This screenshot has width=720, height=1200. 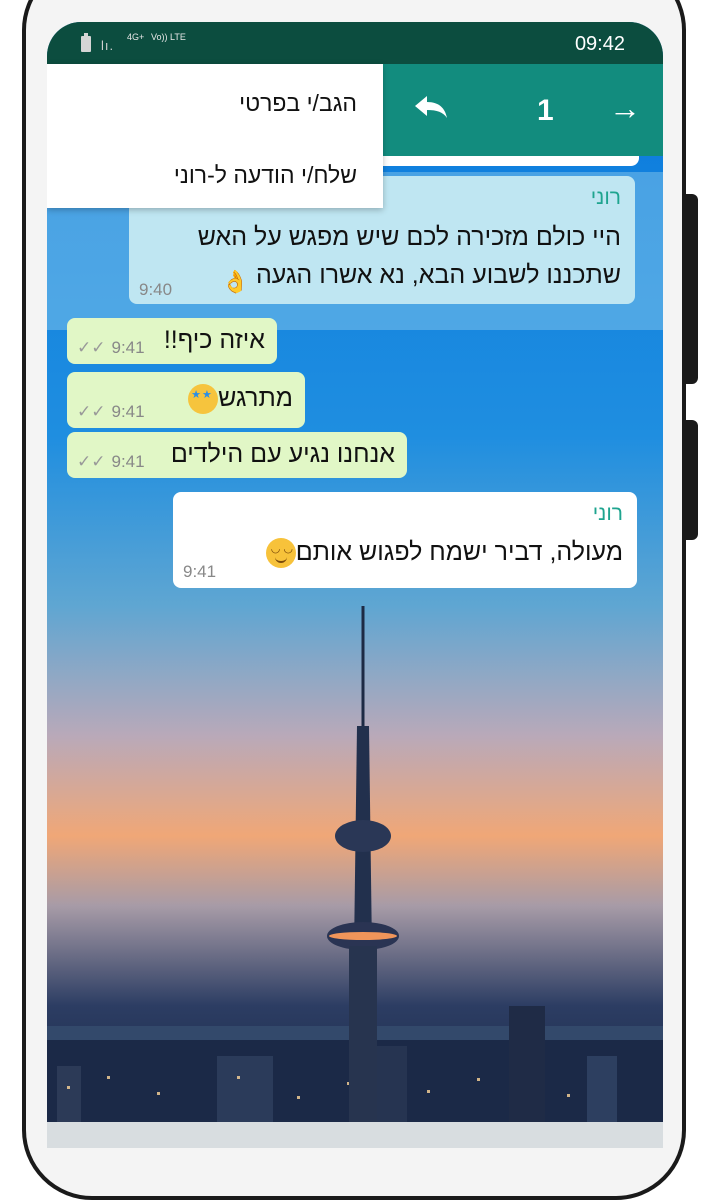 What do you see at coordinates (599, 44) in the screenshot?
I see `status-time: 09:42` at bounding box center [599, 44].